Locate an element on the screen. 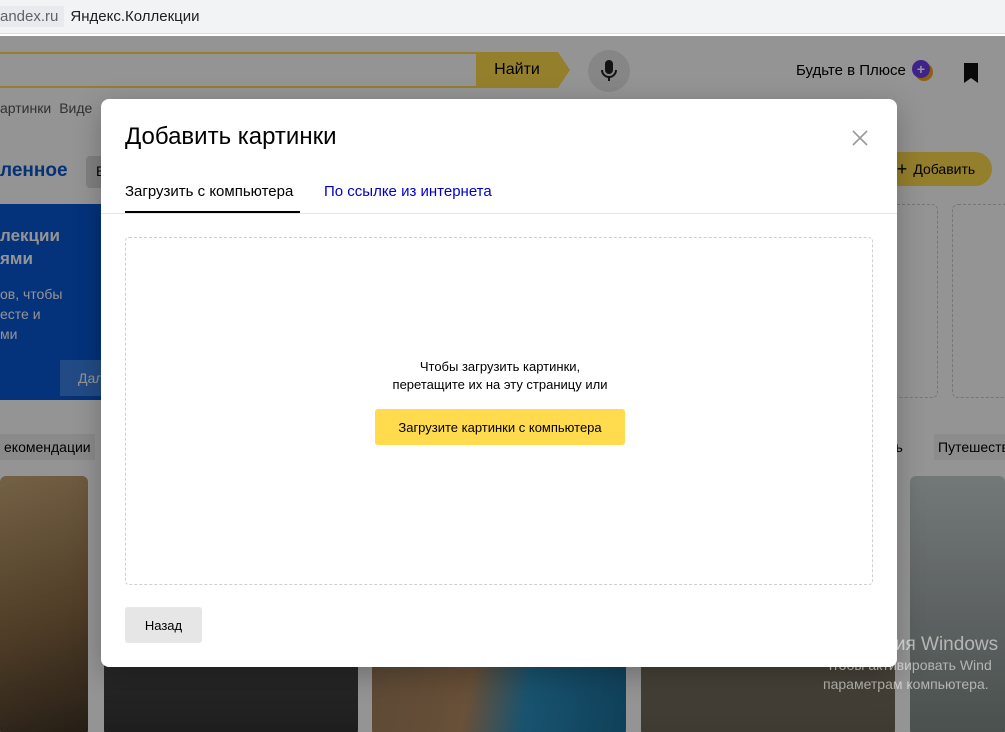 The image size is (1005, 732). upload-from-computer-button: Загрузите картинки с компьютера is located at coordinates (500, 427).